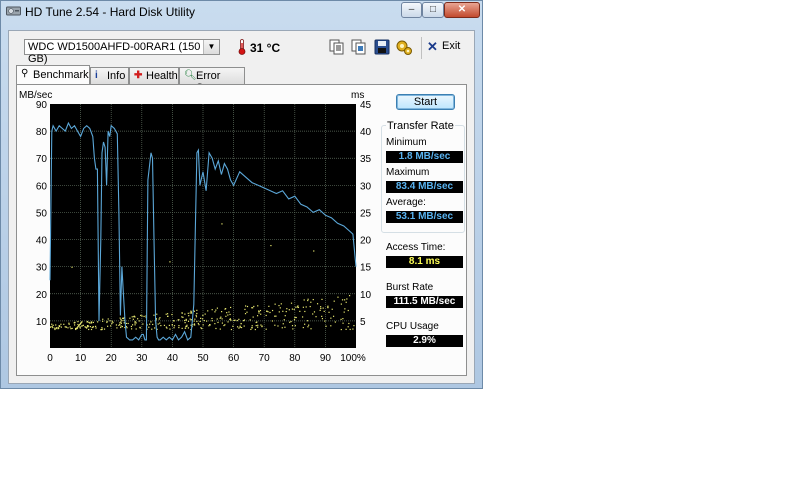 This screenshot has height=500, width=800. What do you see at coordinates (42, 268) in the screenshot?
I see `y-tick-label: 30` at bounding box center [42, 268].